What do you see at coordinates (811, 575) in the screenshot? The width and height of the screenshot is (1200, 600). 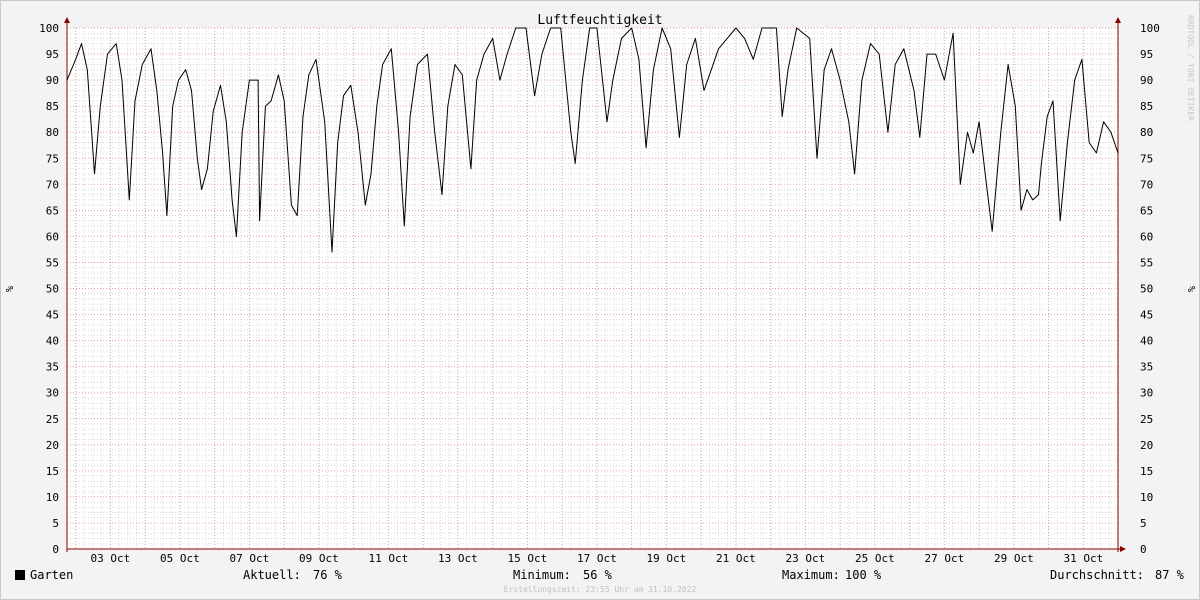 I see `legend-max-label: Maximum:` at bounding box center [811, 575].